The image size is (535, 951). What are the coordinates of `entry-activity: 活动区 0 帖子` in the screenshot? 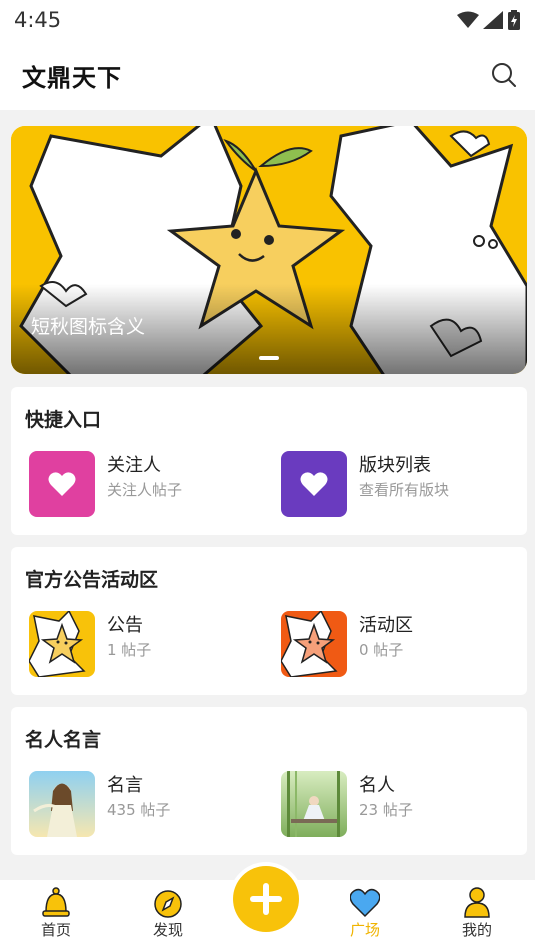 It's located at (401, 645).